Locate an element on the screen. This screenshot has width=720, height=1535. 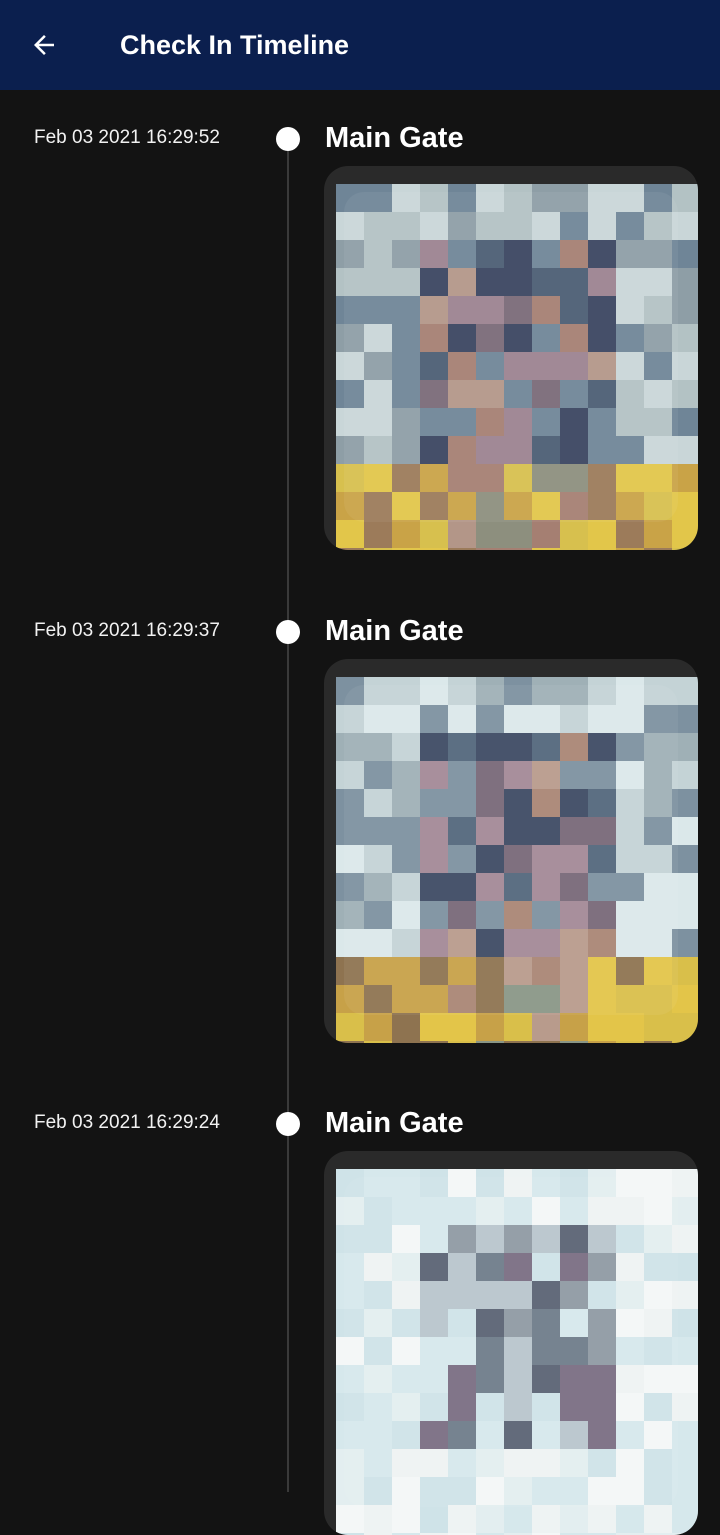
back-button is located at coordinates (44, 45).